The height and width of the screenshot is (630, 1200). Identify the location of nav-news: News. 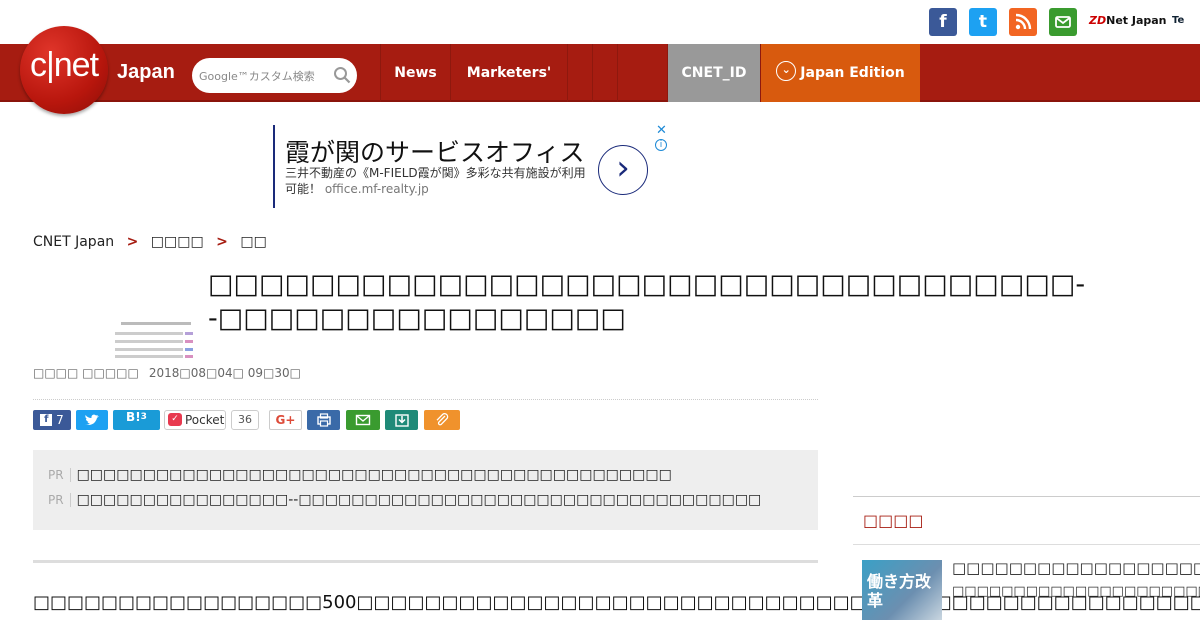
(415, 73).